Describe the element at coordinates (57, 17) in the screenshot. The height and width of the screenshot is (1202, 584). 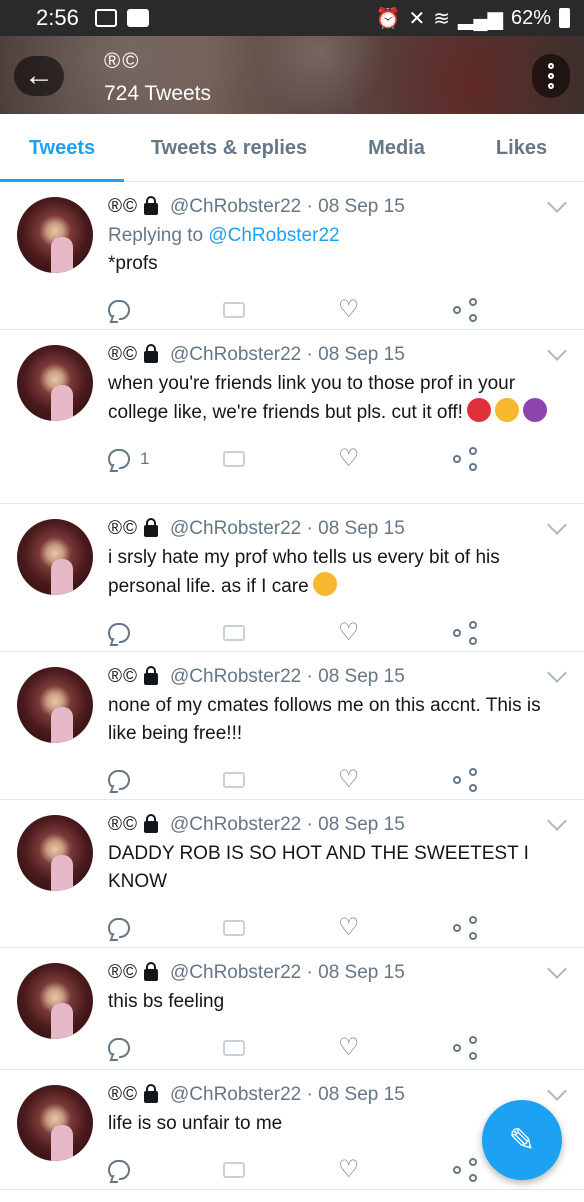
I see `status-time: 2:56` at that location.